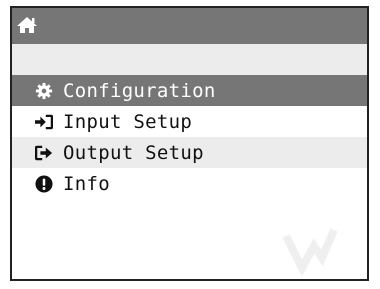  Describe the element at coordinates (189, 59) in the screenshot. I see `header-spacer` at that location.